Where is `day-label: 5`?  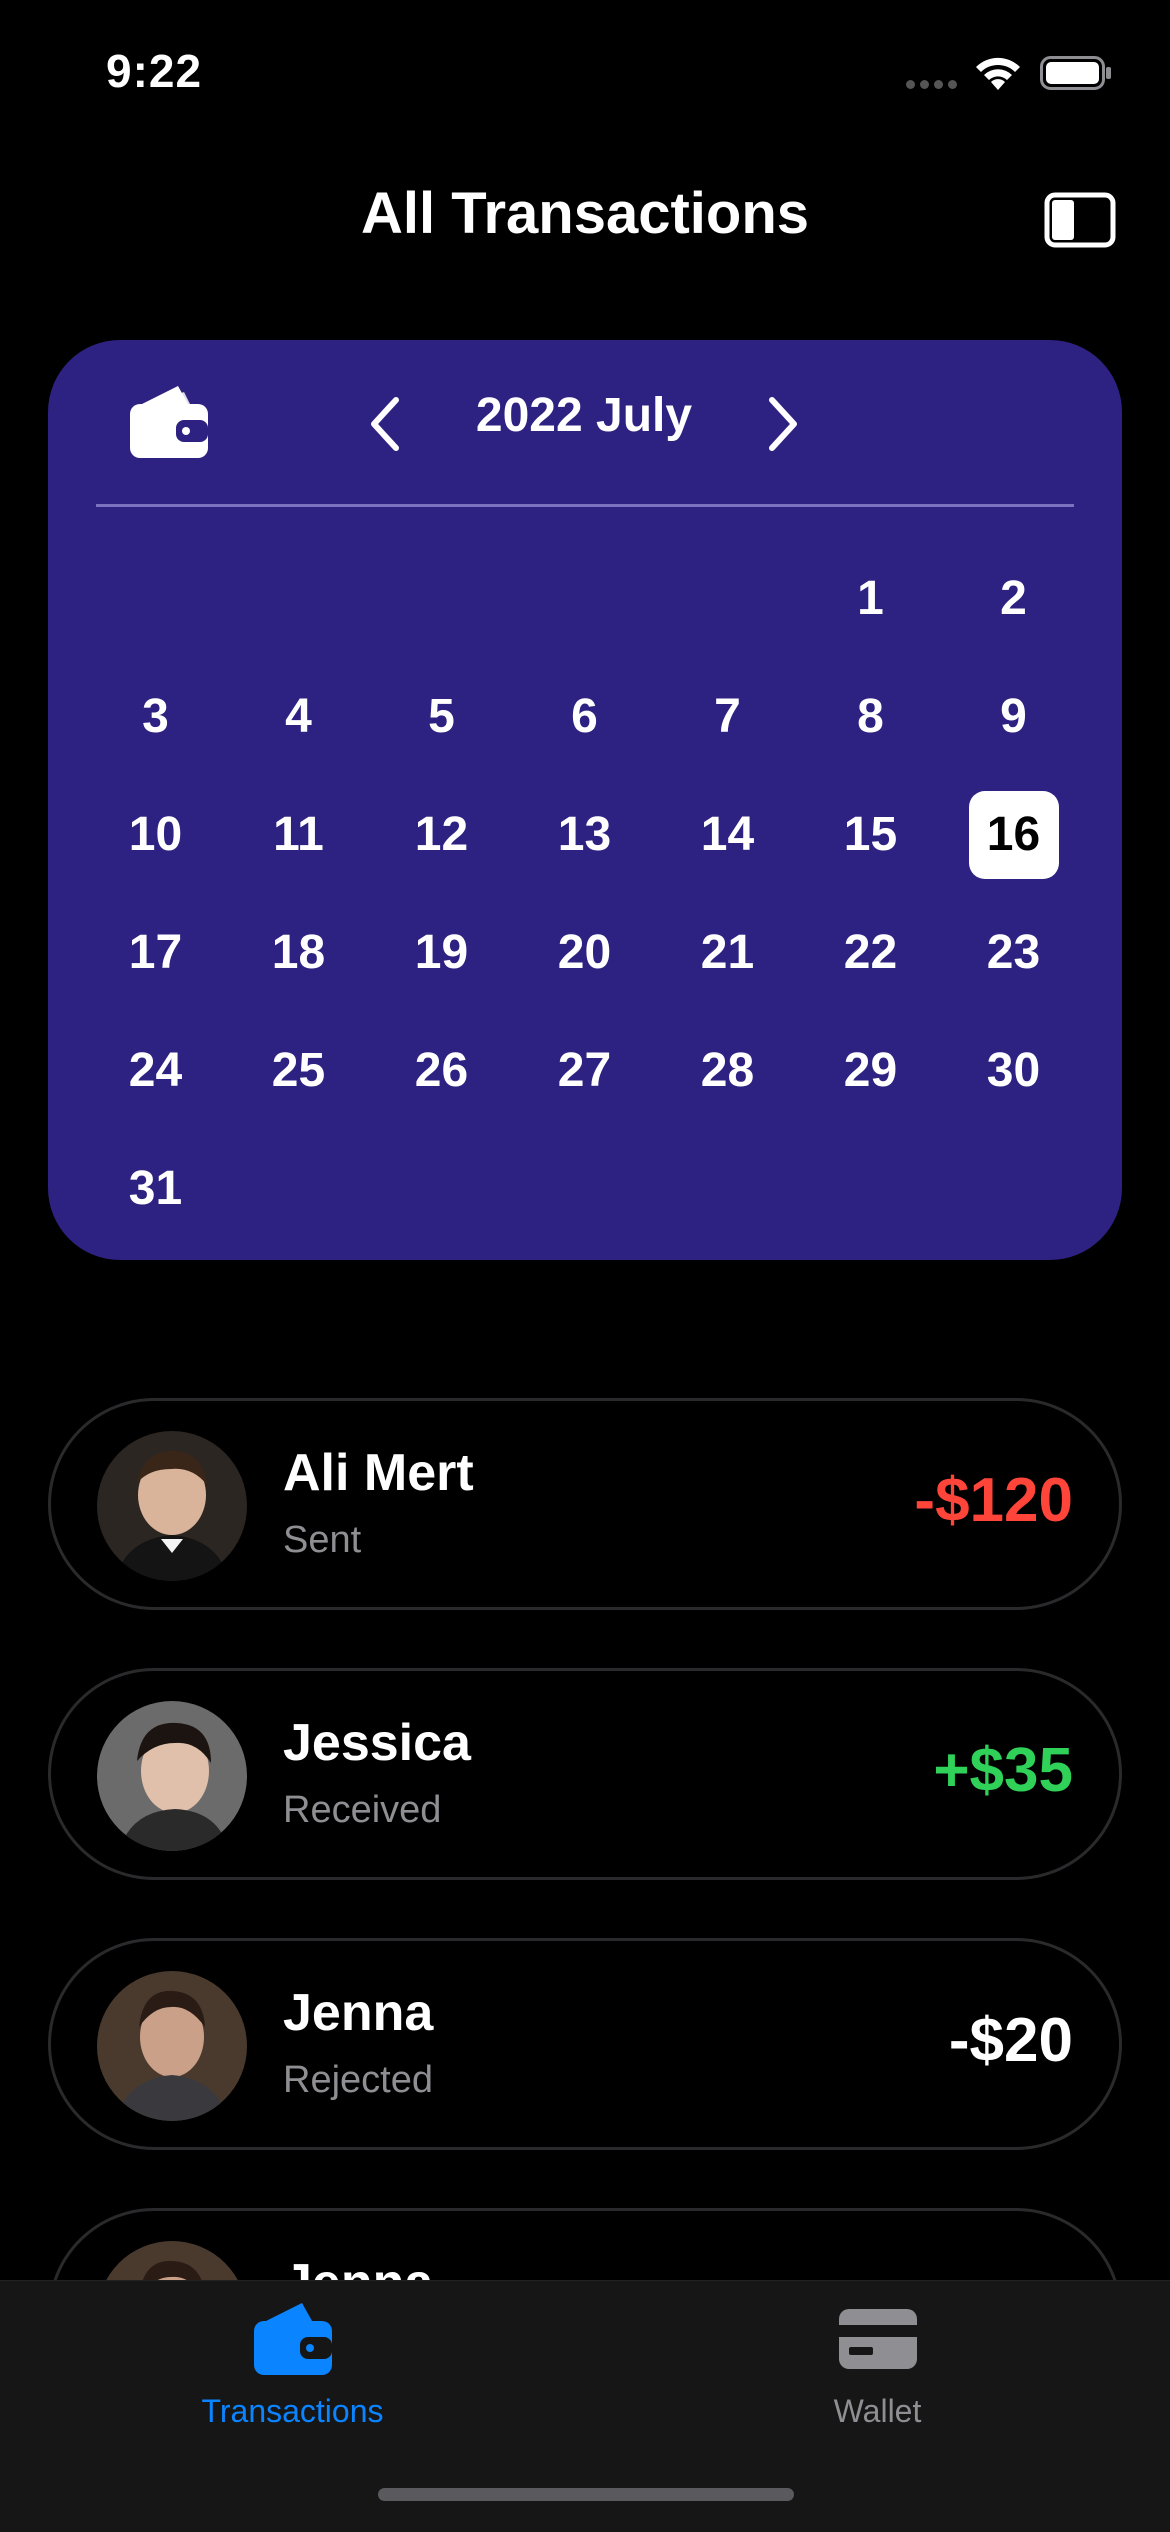
day-label: 5 is located at coordinates (441, 716).